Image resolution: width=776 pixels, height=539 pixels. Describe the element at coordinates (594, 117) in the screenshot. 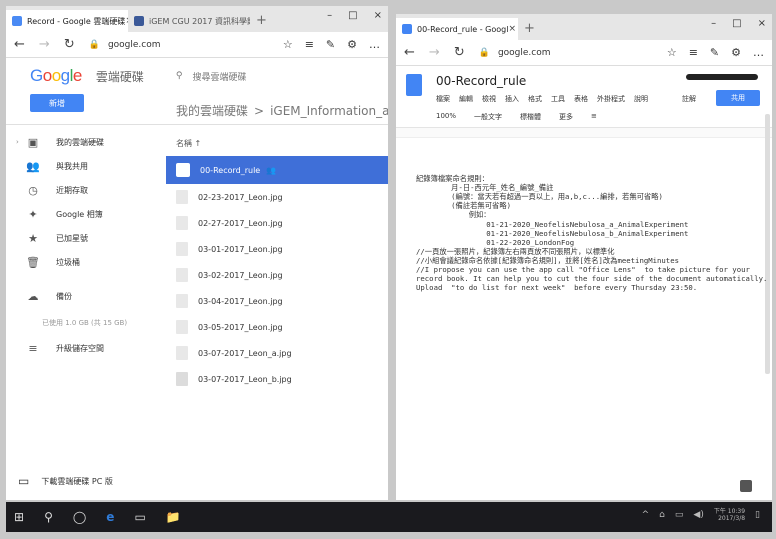

I see `align-icon: ≡` at that location.